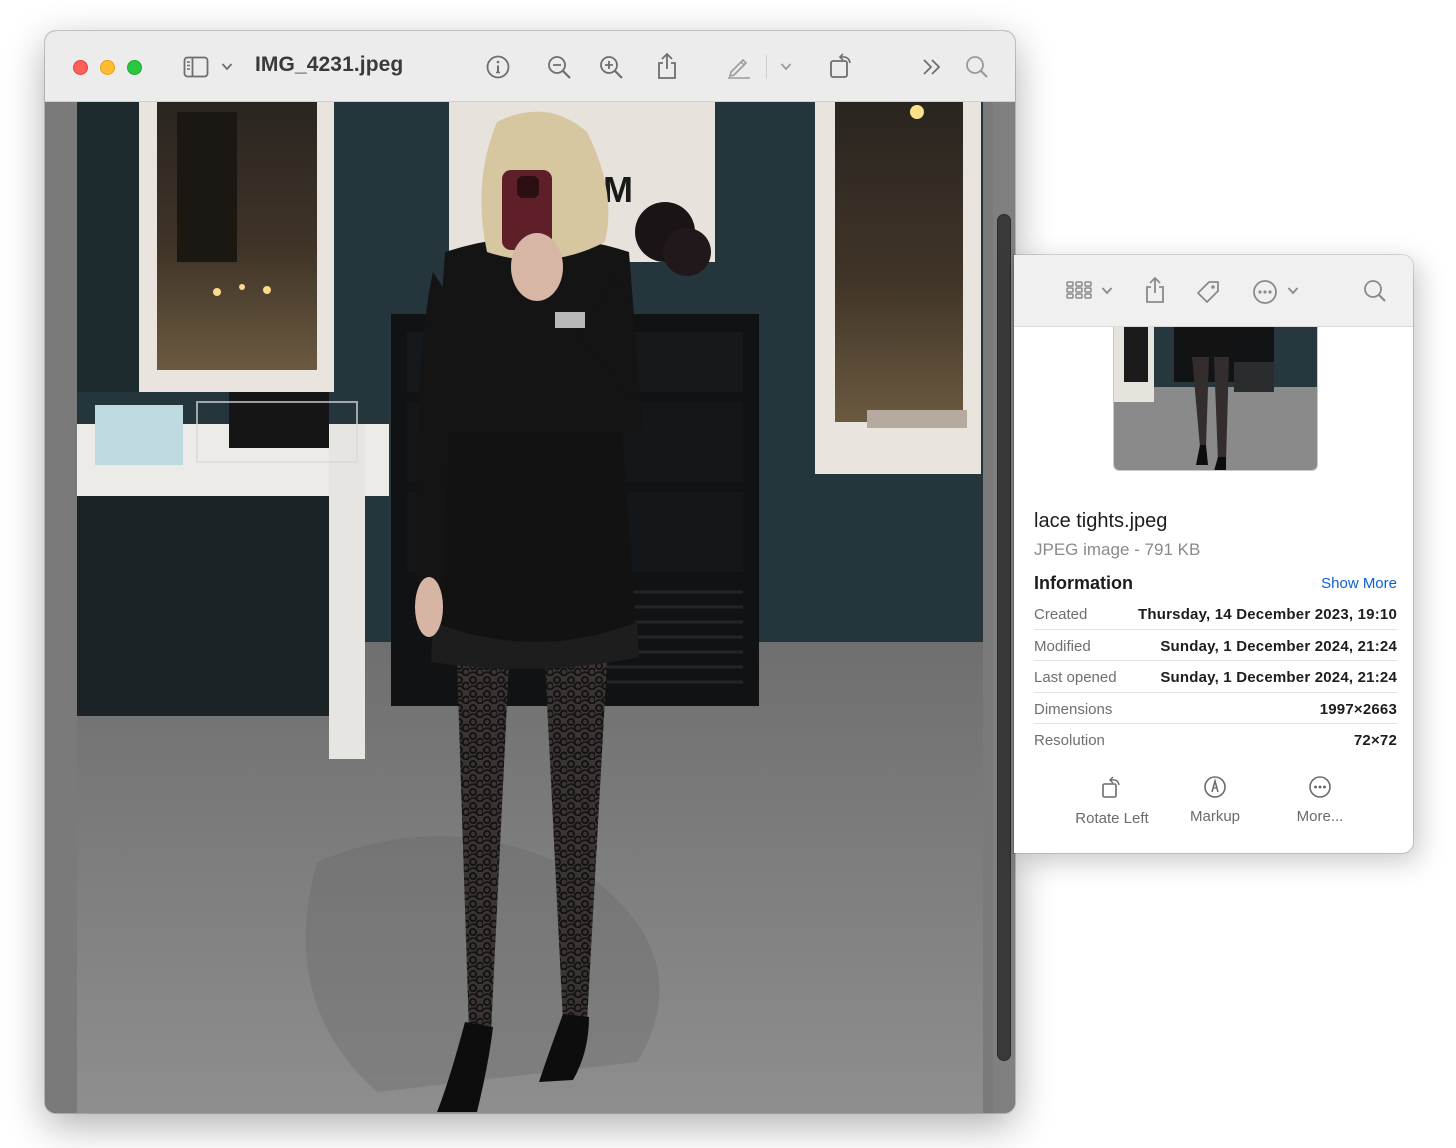  I want to click on document-title: IMG_4231.jpeg, so click(329, 64).